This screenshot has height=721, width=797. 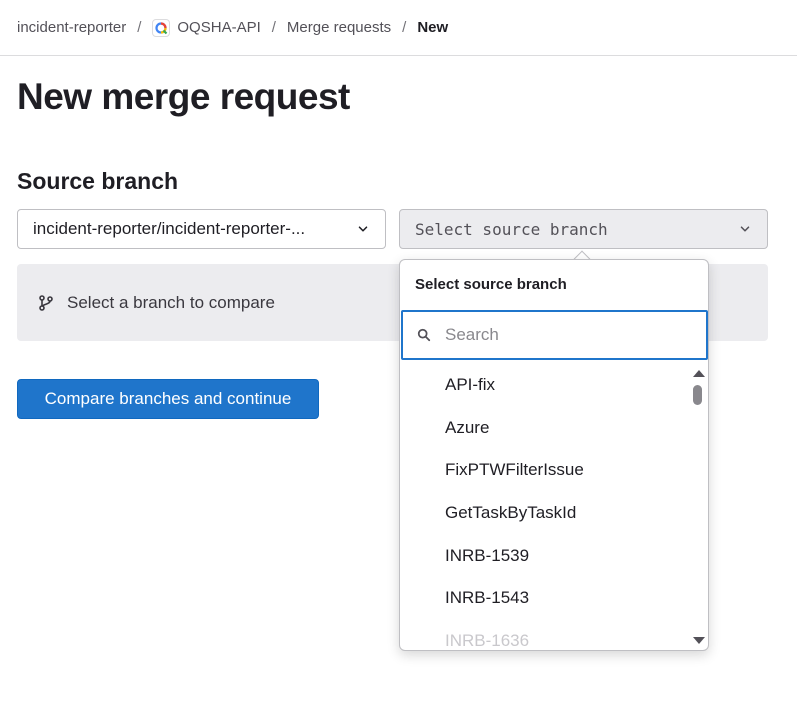 What do you see at coordinates (183, 96) in the screenshot?
I see `page-title: New merge request` at bounding box center [183, 96].